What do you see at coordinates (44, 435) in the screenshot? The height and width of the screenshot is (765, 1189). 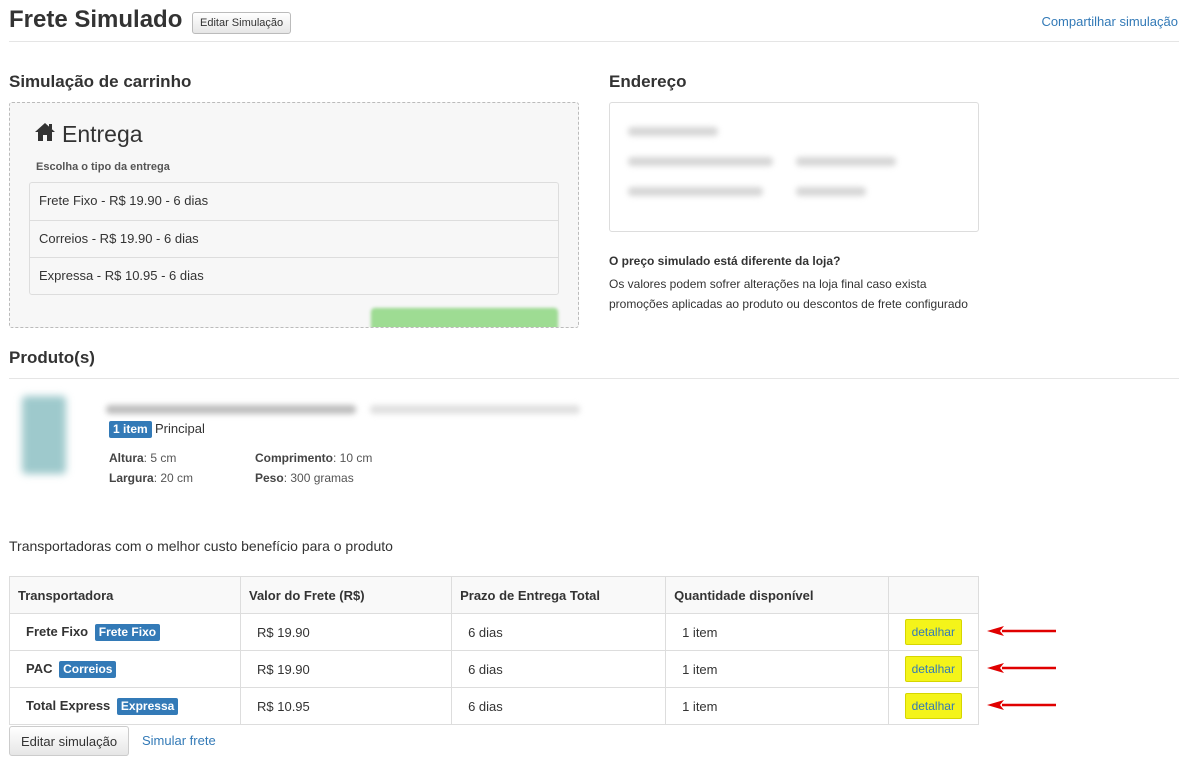 I see `product-thumbnail` at bounding box center [44, 435].